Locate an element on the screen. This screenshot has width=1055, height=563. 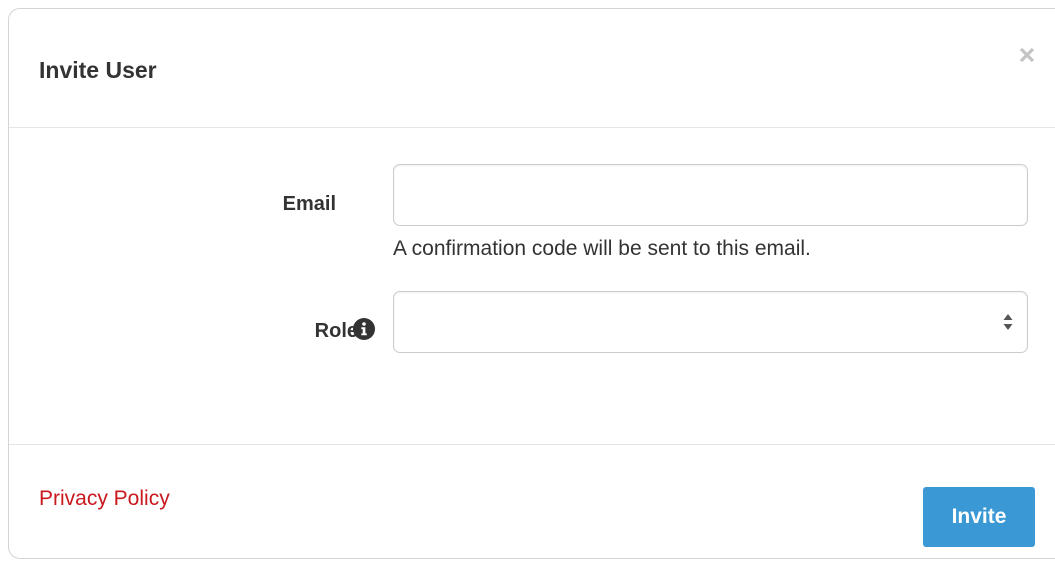
select-arrows-icon is located at coordinates (1008, 322).